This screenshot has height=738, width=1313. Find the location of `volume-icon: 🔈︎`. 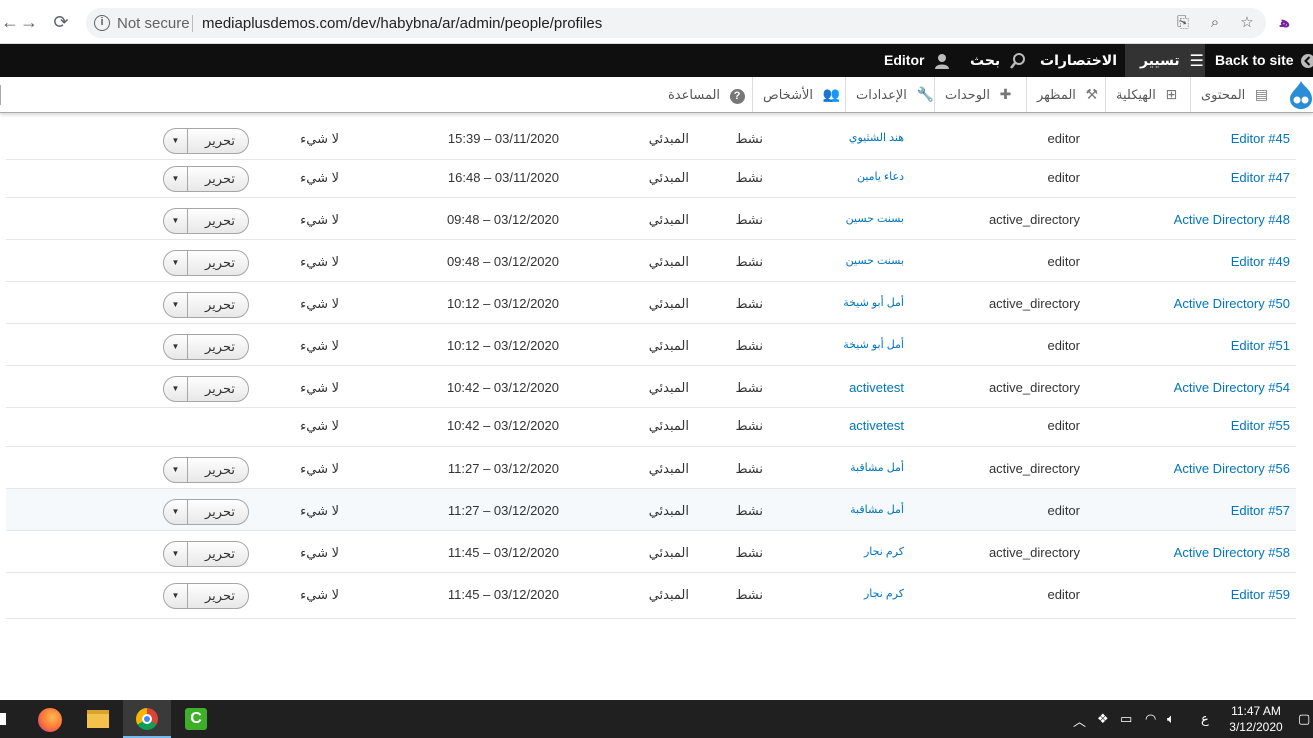

volume-icon: 🔈︎ is located at coordinates (1171, 719).